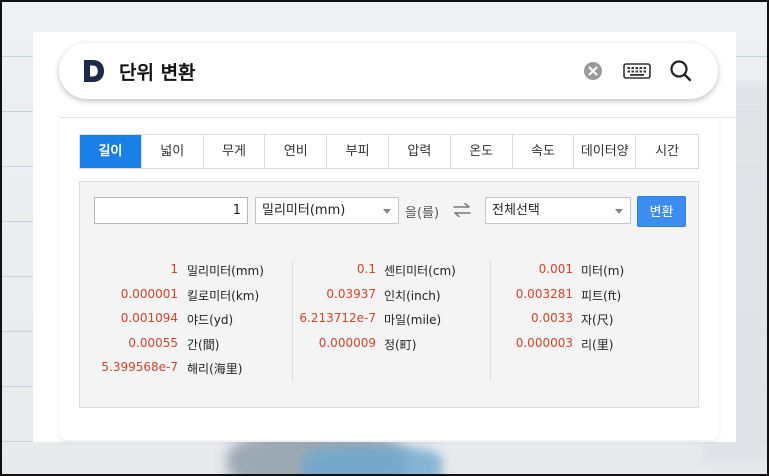  What do you see at coordinates (482, 151) in the screenshot?
I see `tab-temperature: 온도` at bounding box center [482, 151].